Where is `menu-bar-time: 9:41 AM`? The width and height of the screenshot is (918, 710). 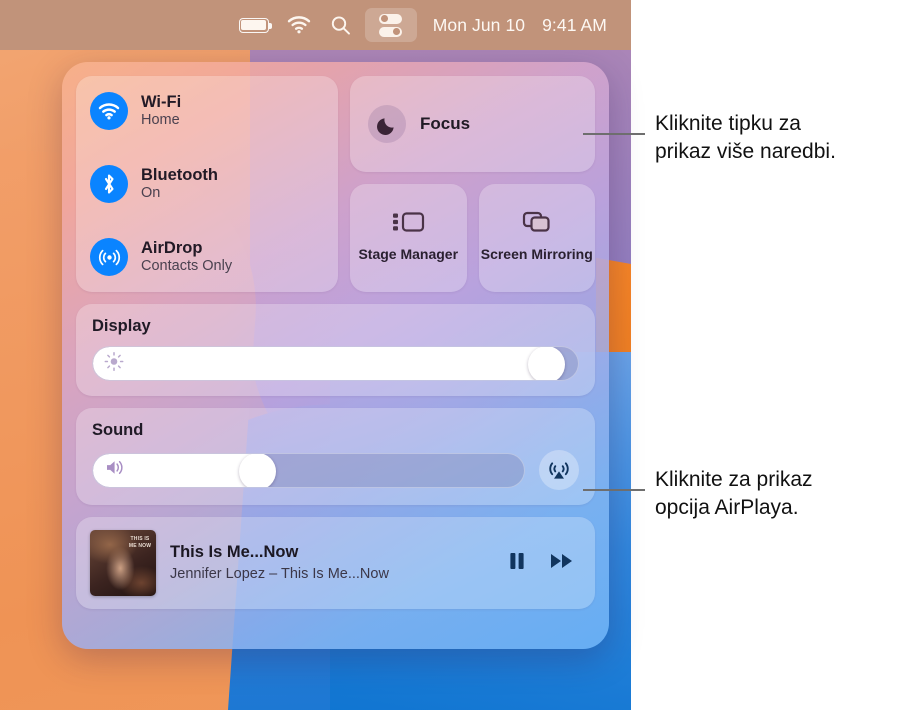 menu-bar-time: 9:41 AM is located at coordinates (574, 24).